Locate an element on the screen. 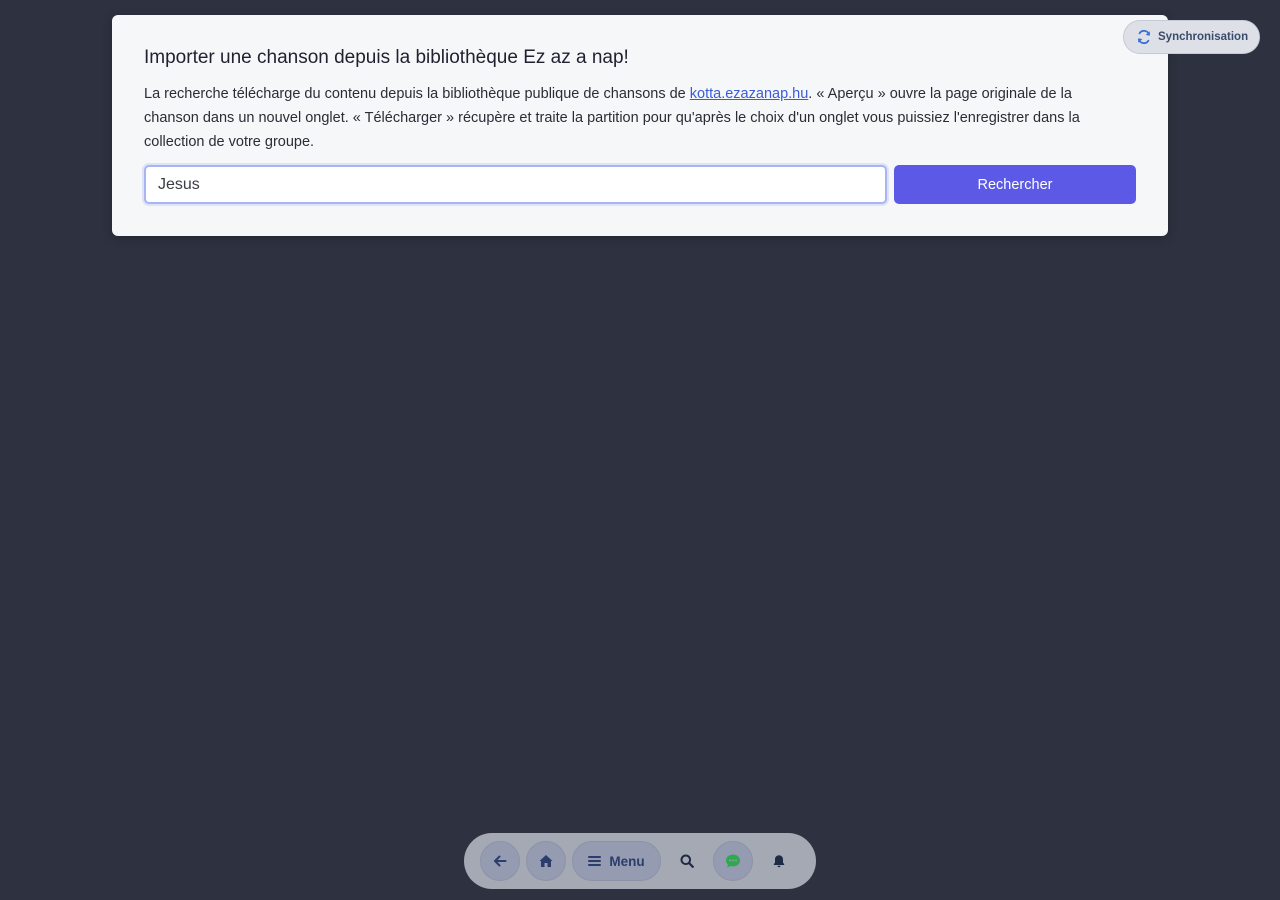 The height and width of the screenshot is (900, 1280). back-button is located at coordinates (500, 861).